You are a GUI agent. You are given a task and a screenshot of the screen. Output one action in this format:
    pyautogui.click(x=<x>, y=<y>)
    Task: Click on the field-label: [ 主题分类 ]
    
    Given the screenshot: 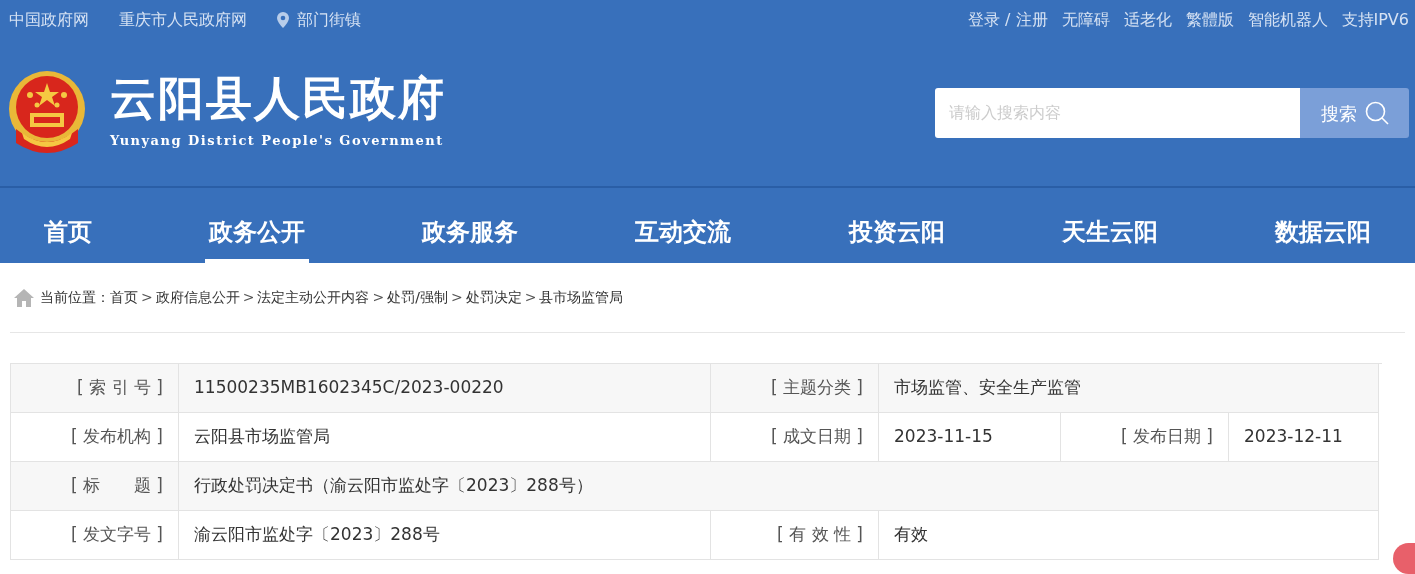 What is the action you would take?
    pyautogui.click(x=795, y=388)
    